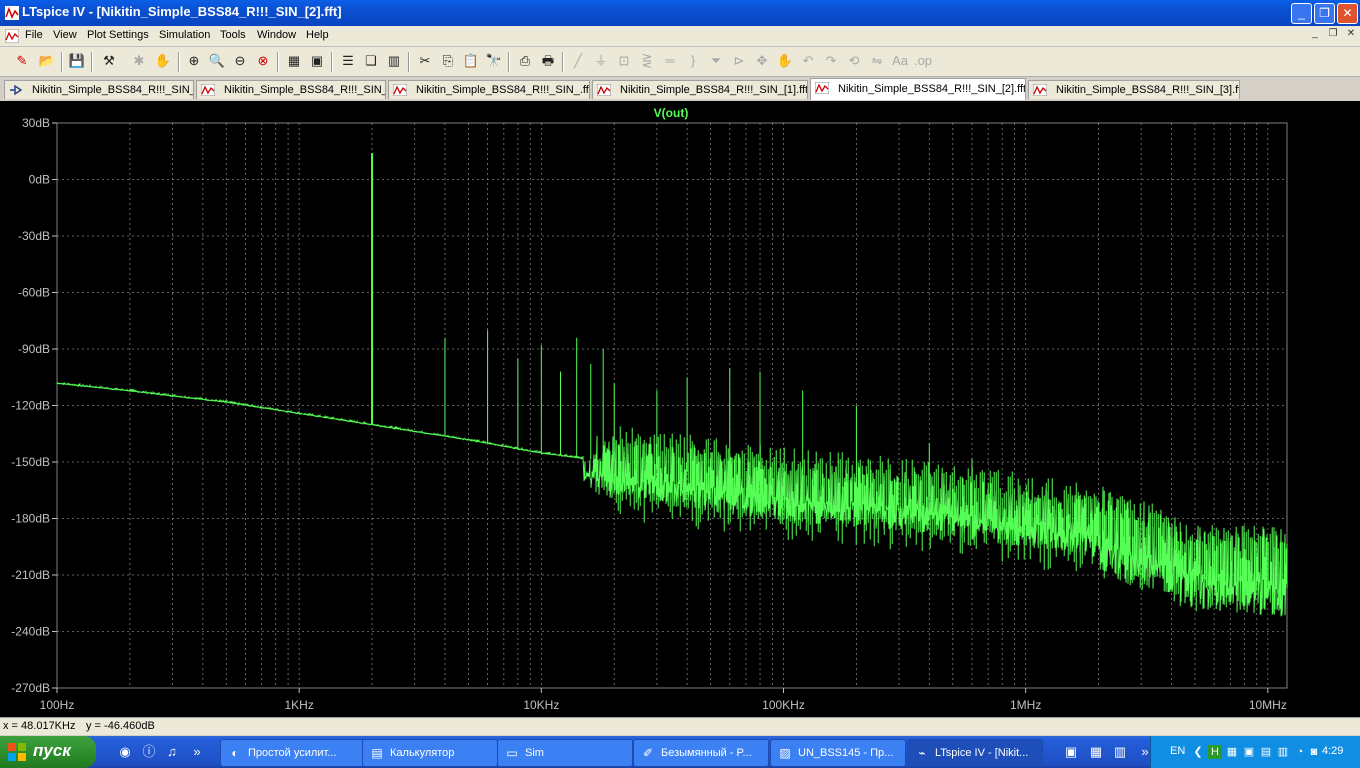  What do you see at coordinates (194, 61) in the screenshot?
I see `zoom-in-icon: ⊕` at bounding box center [194, 61].